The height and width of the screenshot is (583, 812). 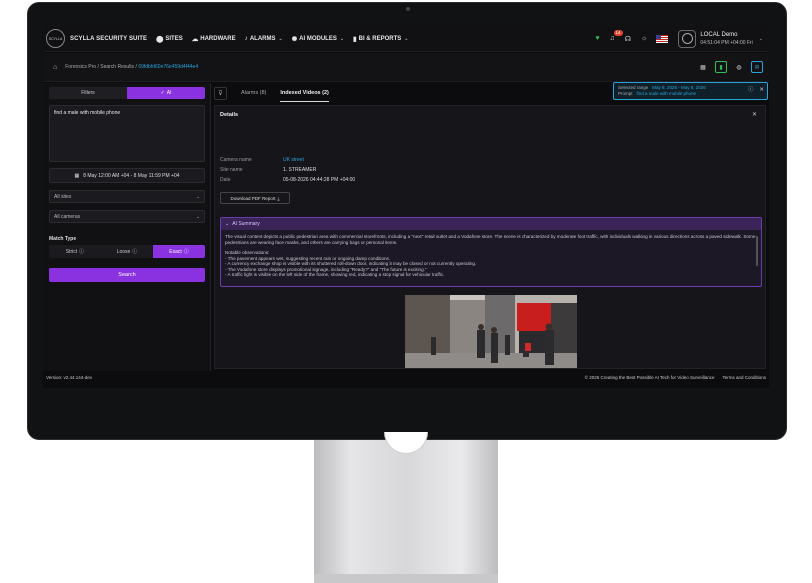 What do you see at coordinates (757, 67) in the screenshot?
I see `layout-icon: ▤` at bounding box center [757, 67].